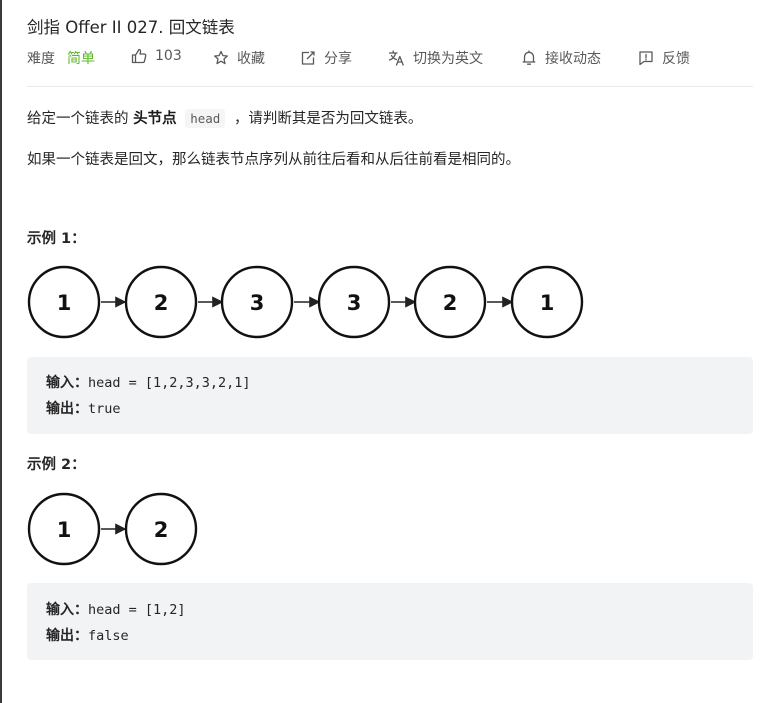  I want to click on header-divider, so click(390, 86).